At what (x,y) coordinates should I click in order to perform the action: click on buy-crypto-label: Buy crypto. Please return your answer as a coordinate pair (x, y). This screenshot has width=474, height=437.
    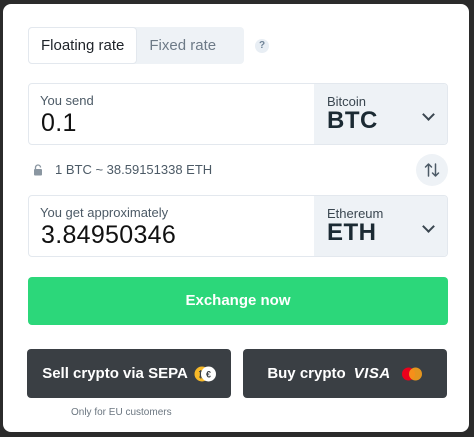
    Looking at the image, I should click on (306, 373).